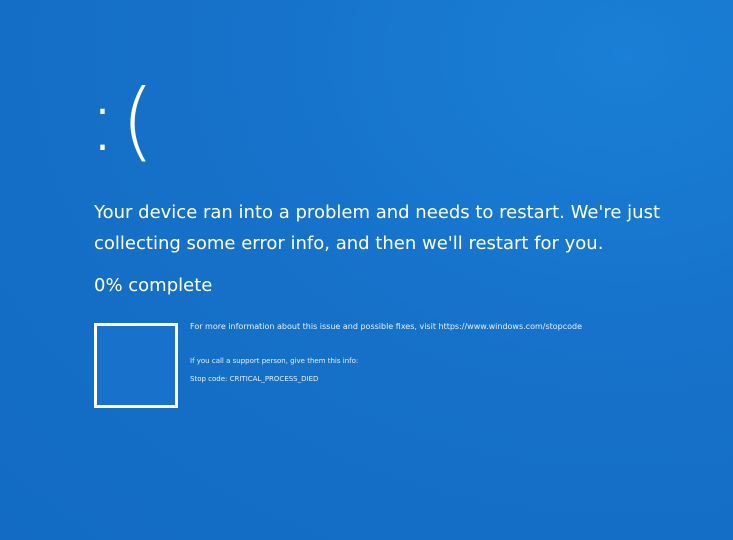 Image resolution: width=733 pixels, height=540 pixels. I want to click on qr-code-icon, so click(136, 365).